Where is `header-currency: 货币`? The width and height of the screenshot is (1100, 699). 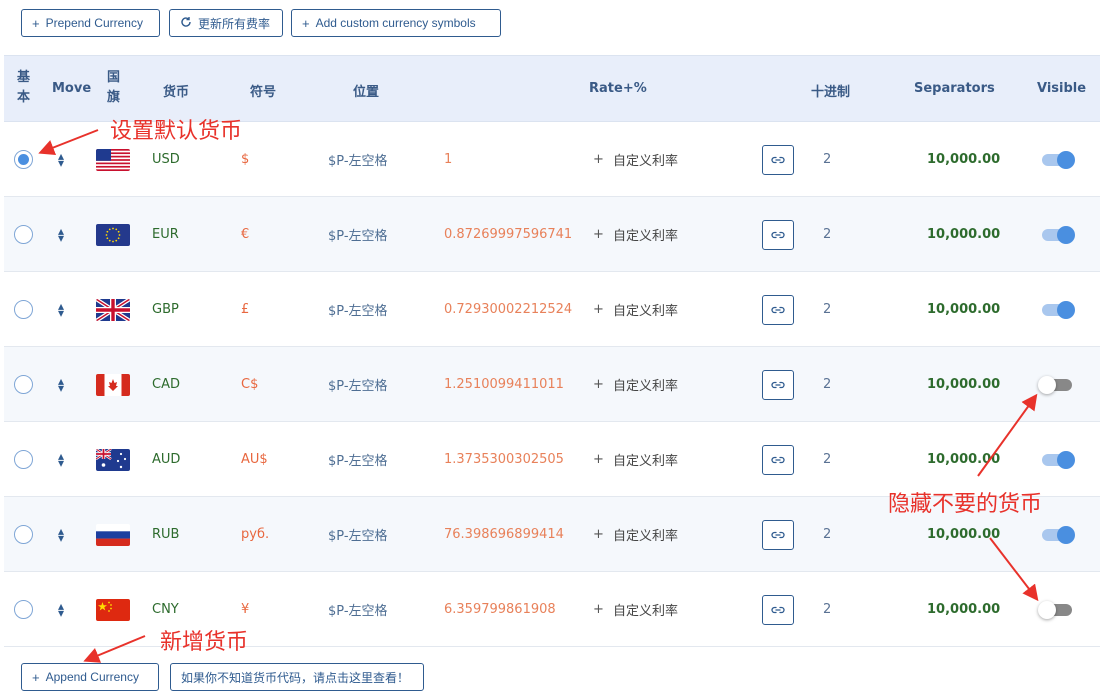 header-currency: 货币 is located at coordinates (176, 92).